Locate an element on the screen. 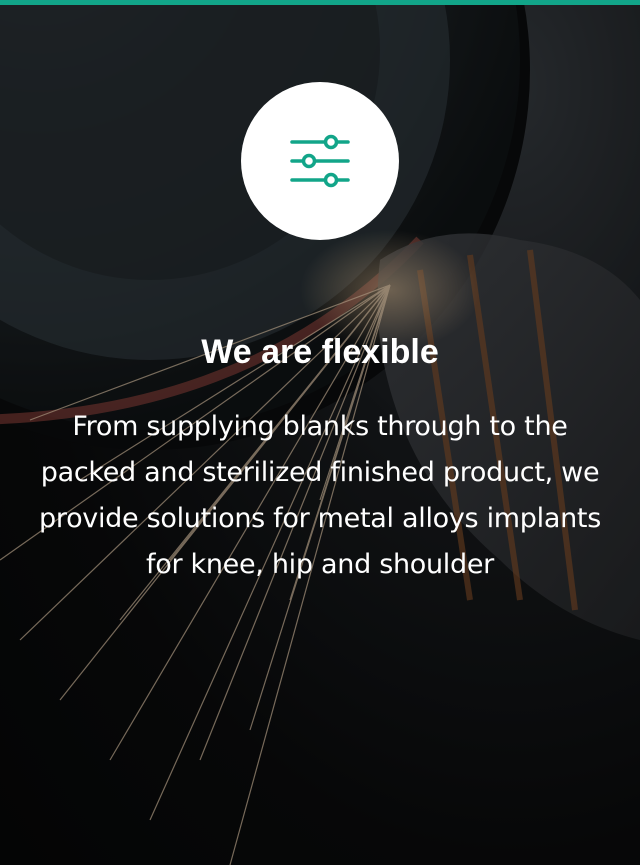 The height and width of the screenshot is (865, 640). icon-circle is located at coordinates (320, 161).